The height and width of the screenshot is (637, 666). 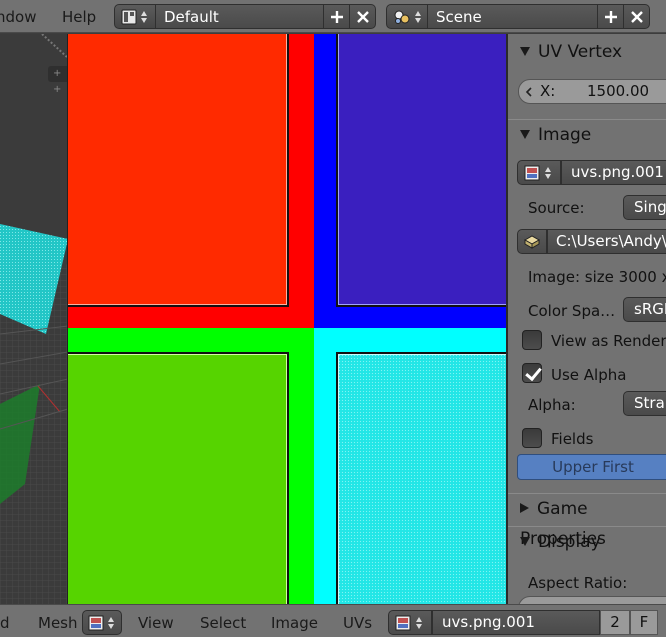 What do you see at coordinates (524, 508) in the screenshot?
I see `collapsed-arrow-icon` at bounding box center [524, 508].